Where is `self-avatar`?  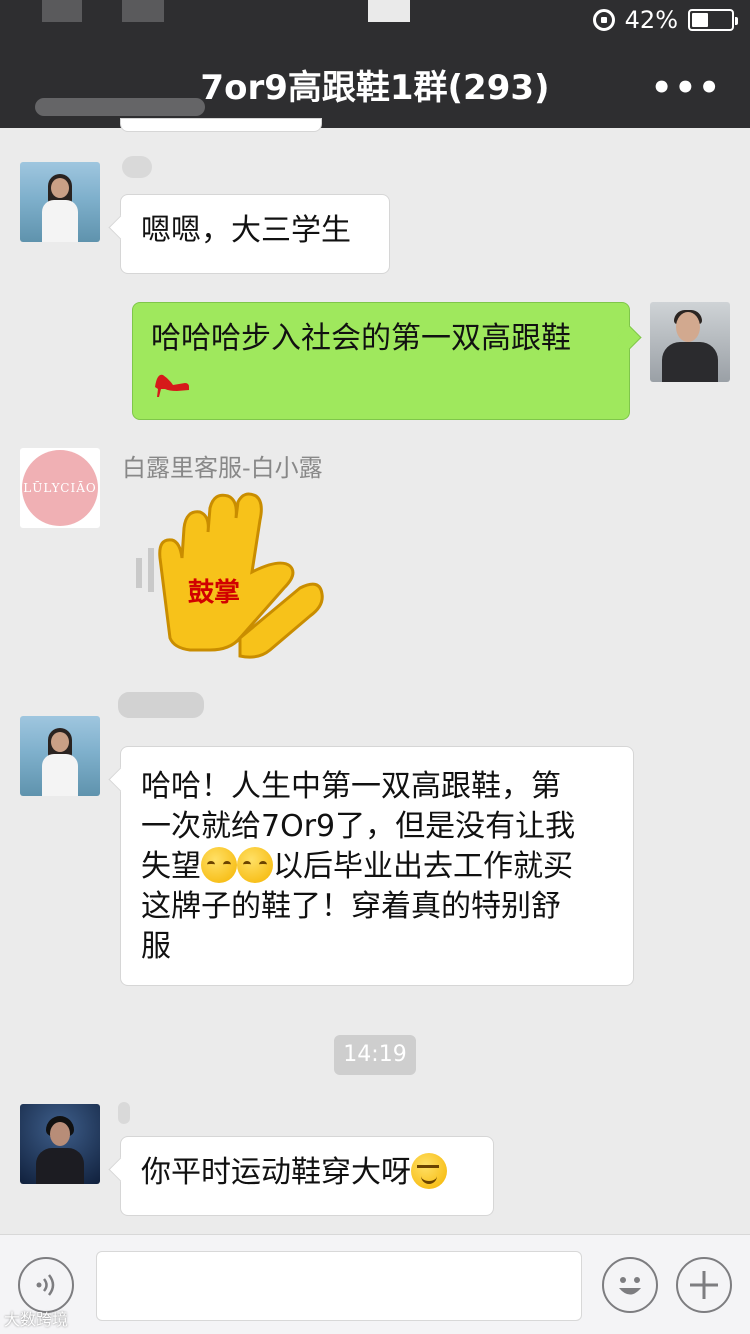 self-avatar is located at coordinates (690, 342).